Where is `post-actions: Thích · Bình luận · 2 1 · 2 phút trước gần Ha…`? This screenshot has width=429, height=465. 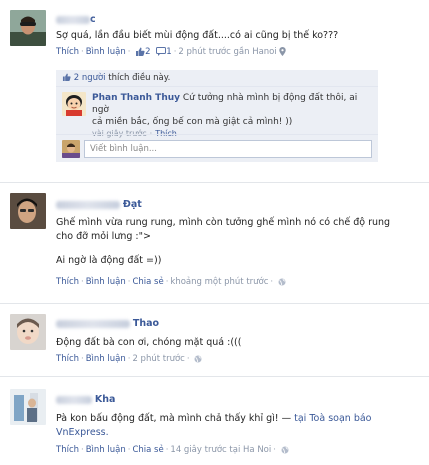 post-actions: Thích · Bình luận · 2 1 · 2 phút trước gần Ha… is located at coordinates (238, 52).